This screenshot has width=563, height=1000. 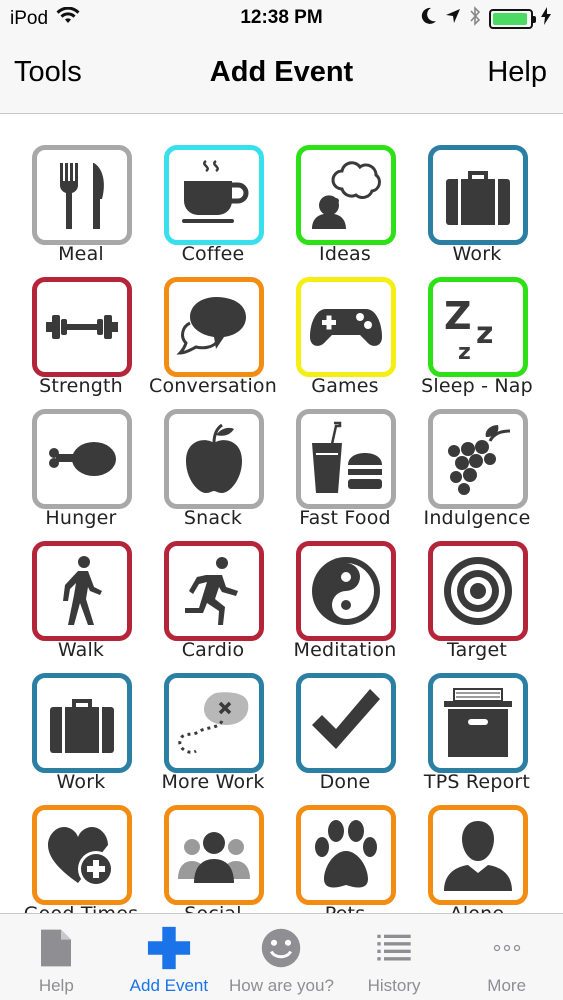 I want to click on zzz-icon: Z z z, so click(x=478, y=327).